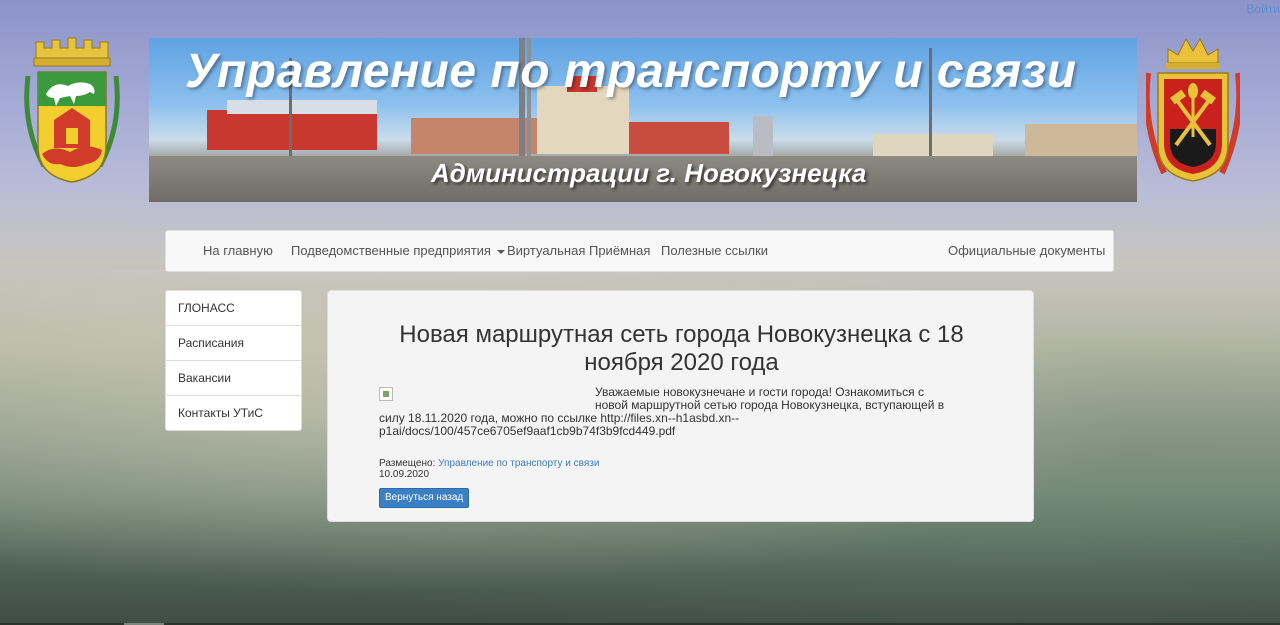  What do you see at coordinates (714, 251) in the screenshot?
I see `nav-useful-links: Полезные ссылки` at bounding box center [714, 251].